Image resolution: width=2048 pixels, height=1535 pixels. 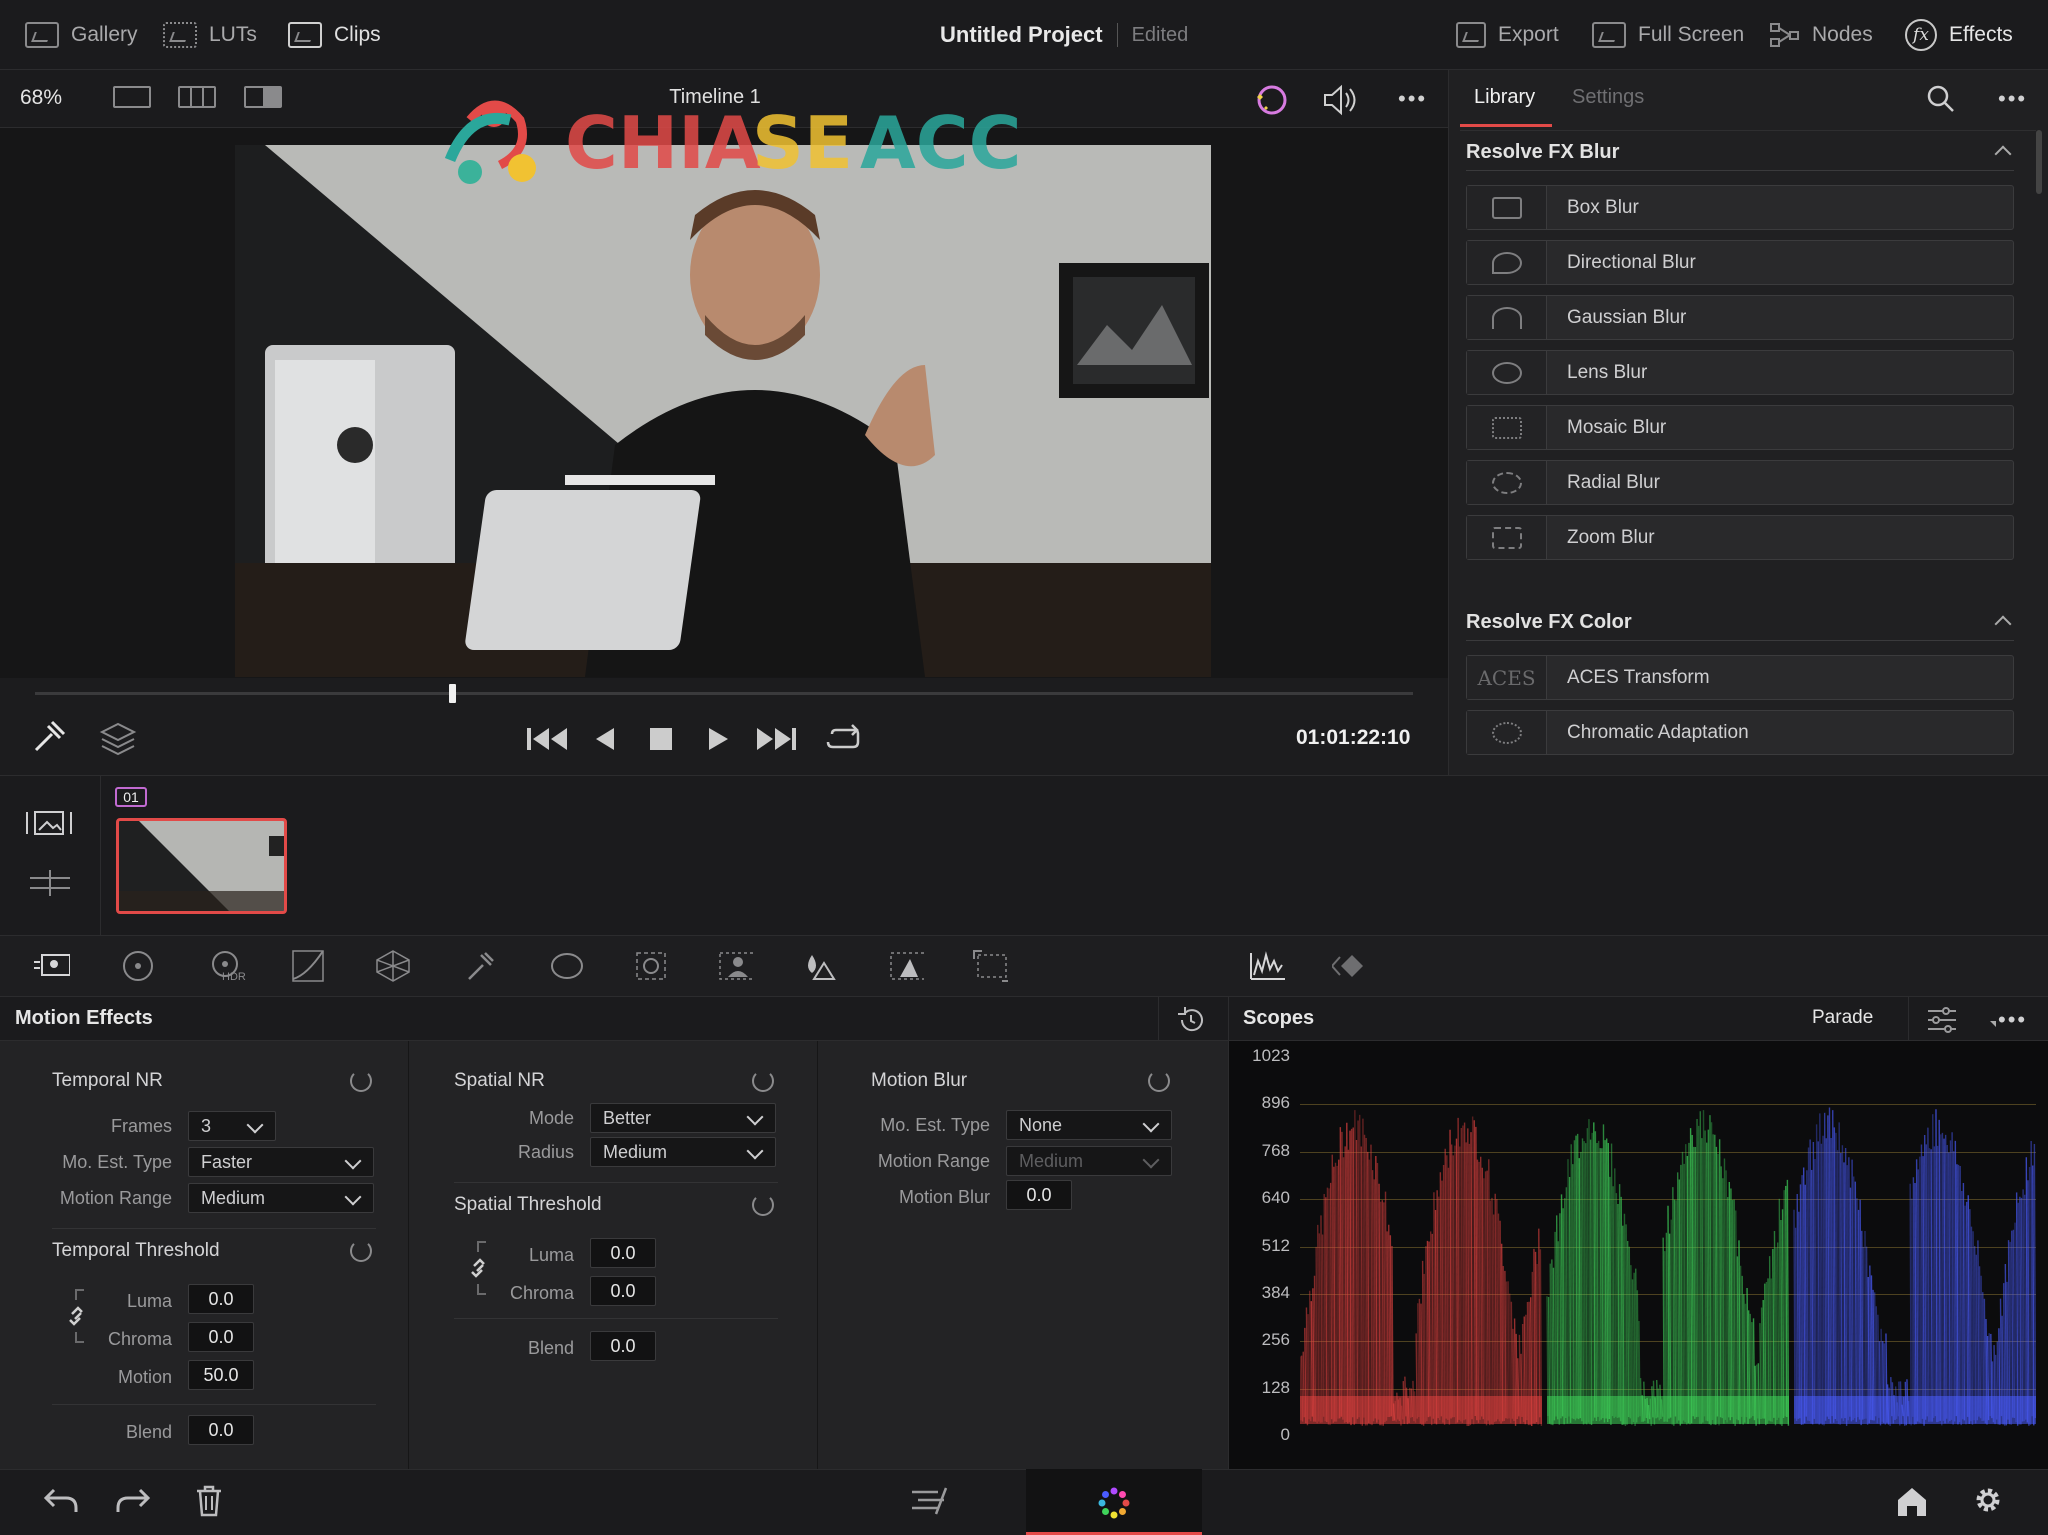 I want to click on full-screen-button: Full Screen, so click(x=1668, y=35).